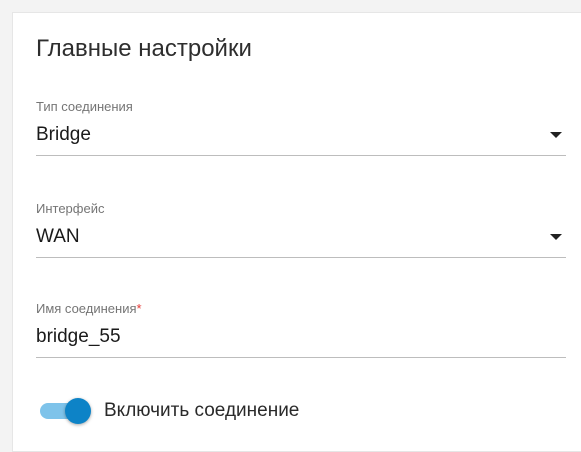  I want to click on connection-type-label: Тип соединения, so click(84, 106).